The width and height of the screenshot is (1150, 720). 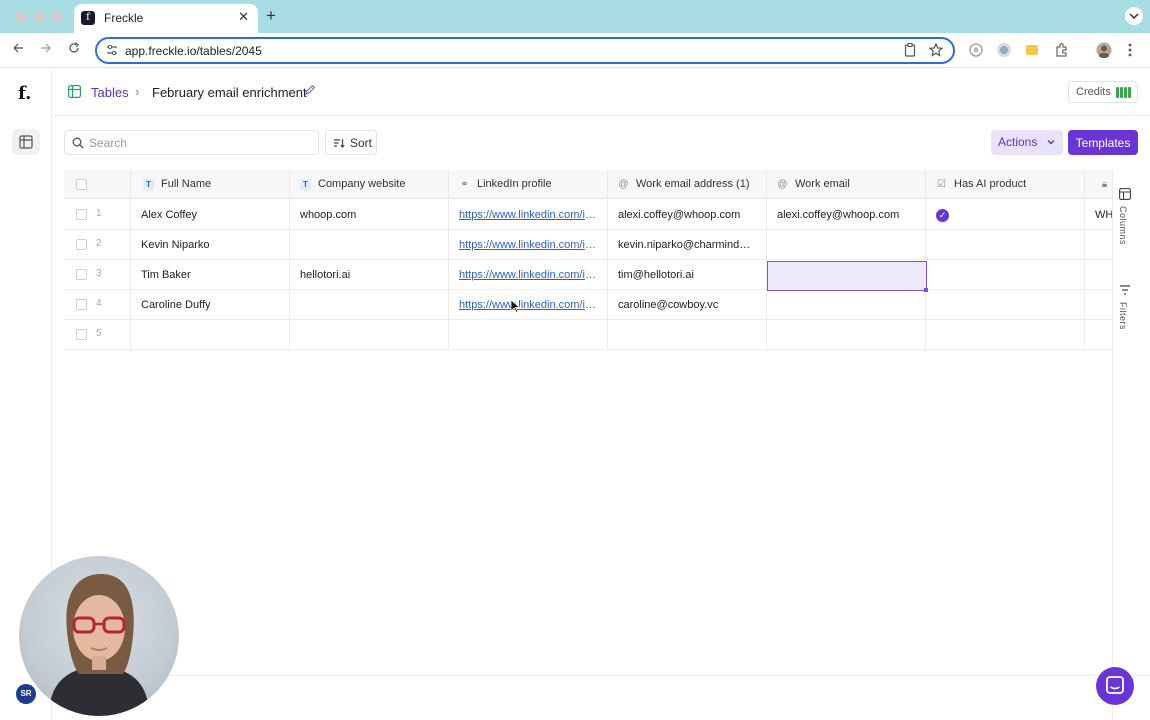 I want to click on browser-nav-bar: app.freckle.io/tables/2045, so click(x=575, y=50).